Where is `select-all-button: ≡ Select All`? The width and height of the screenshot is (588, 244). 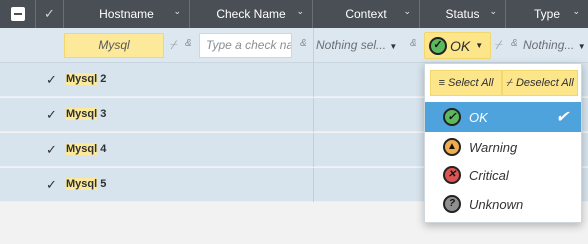
select-all-button: ≡ Select All is located at coordinates (466, 83).